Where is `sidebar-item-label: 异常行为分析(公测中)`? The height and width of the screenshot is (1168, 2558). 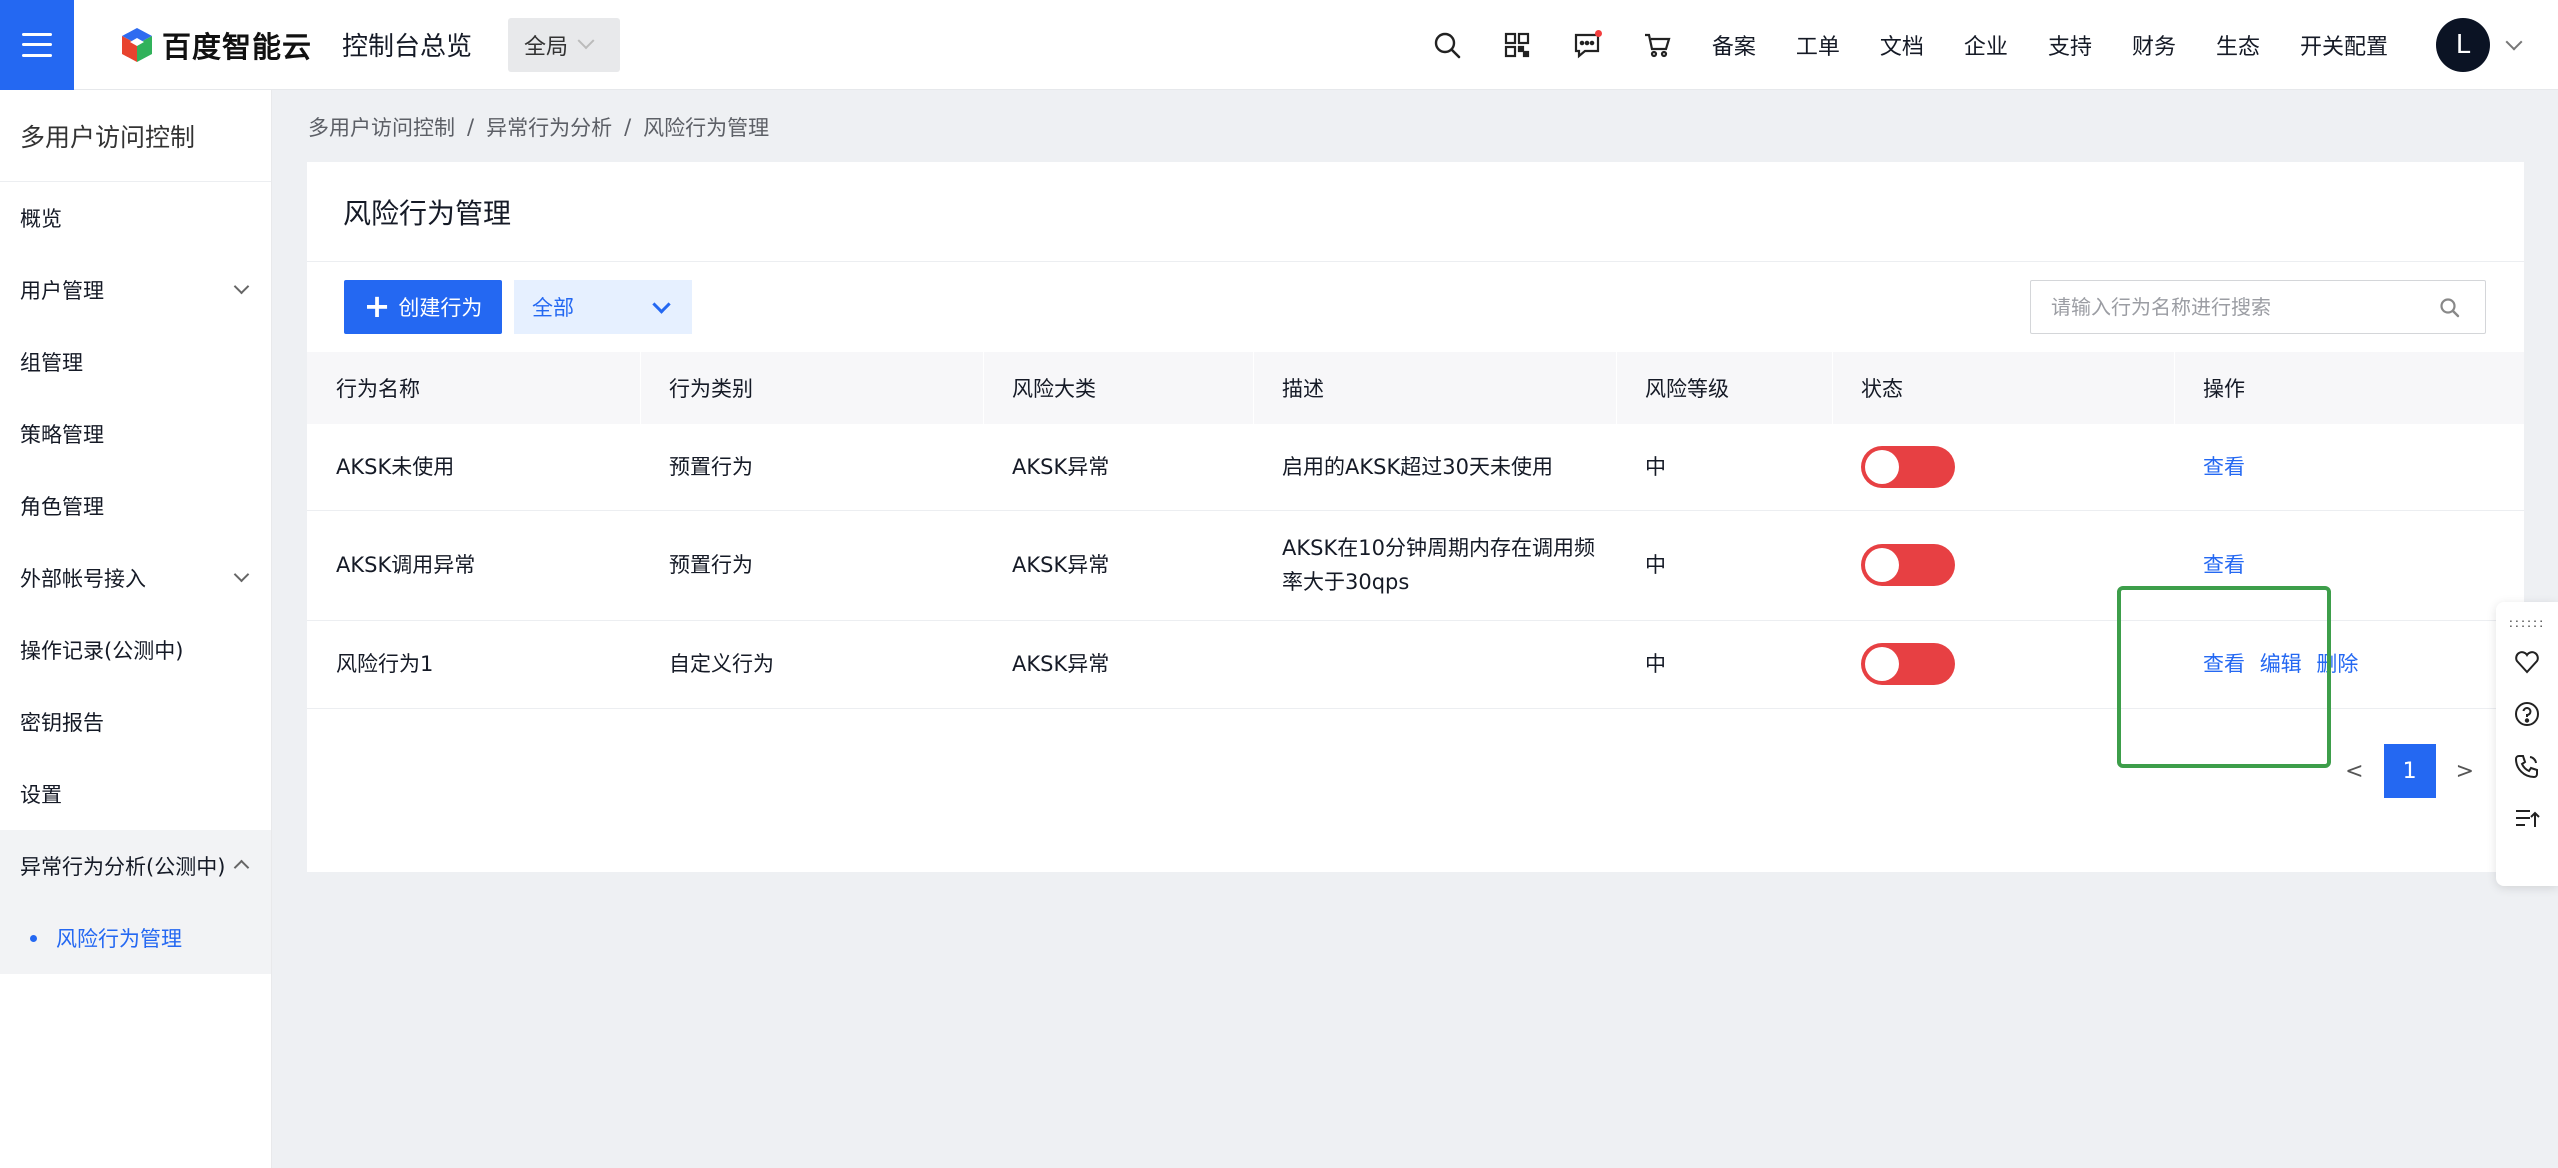 sidebar-item-label: 异常行为分析(公测中) is located at coordinates (123, 867).